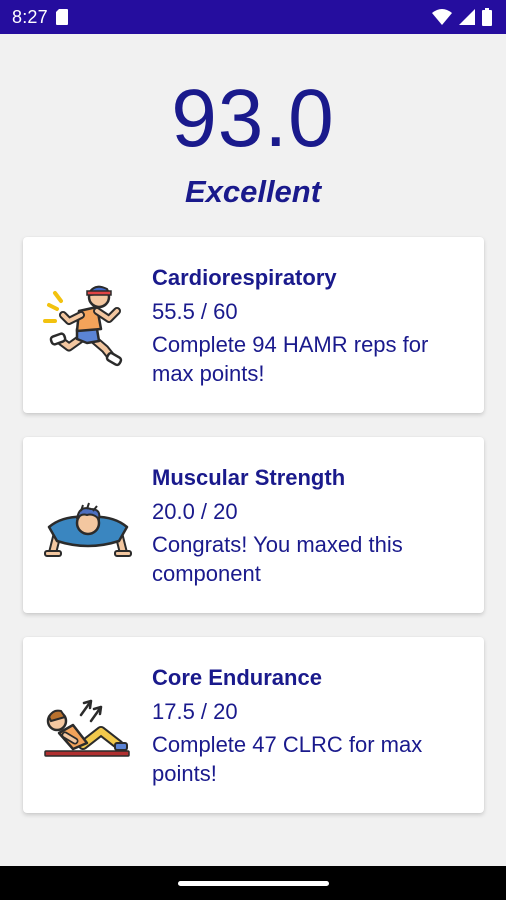  Describe the element at coordinates (195, 311) in the screenshot. I see `component-score: 55.5 / 60` at that location.